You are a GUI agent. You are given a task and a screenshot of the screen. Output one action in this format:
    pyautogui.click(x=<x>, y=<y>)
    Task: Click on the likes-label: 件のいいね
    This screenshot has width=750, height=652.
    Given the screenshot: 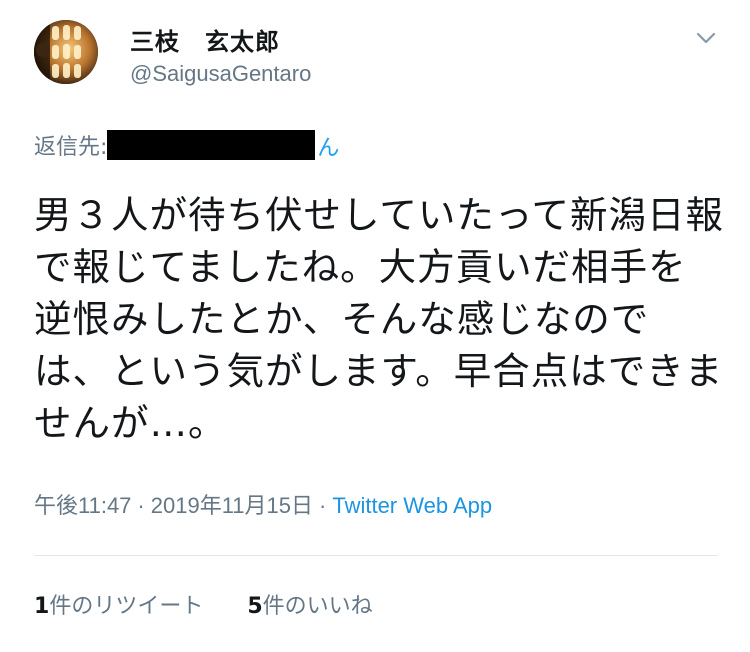 What is the action you would take?
    pyautogui.click(x=317, y=606)
    